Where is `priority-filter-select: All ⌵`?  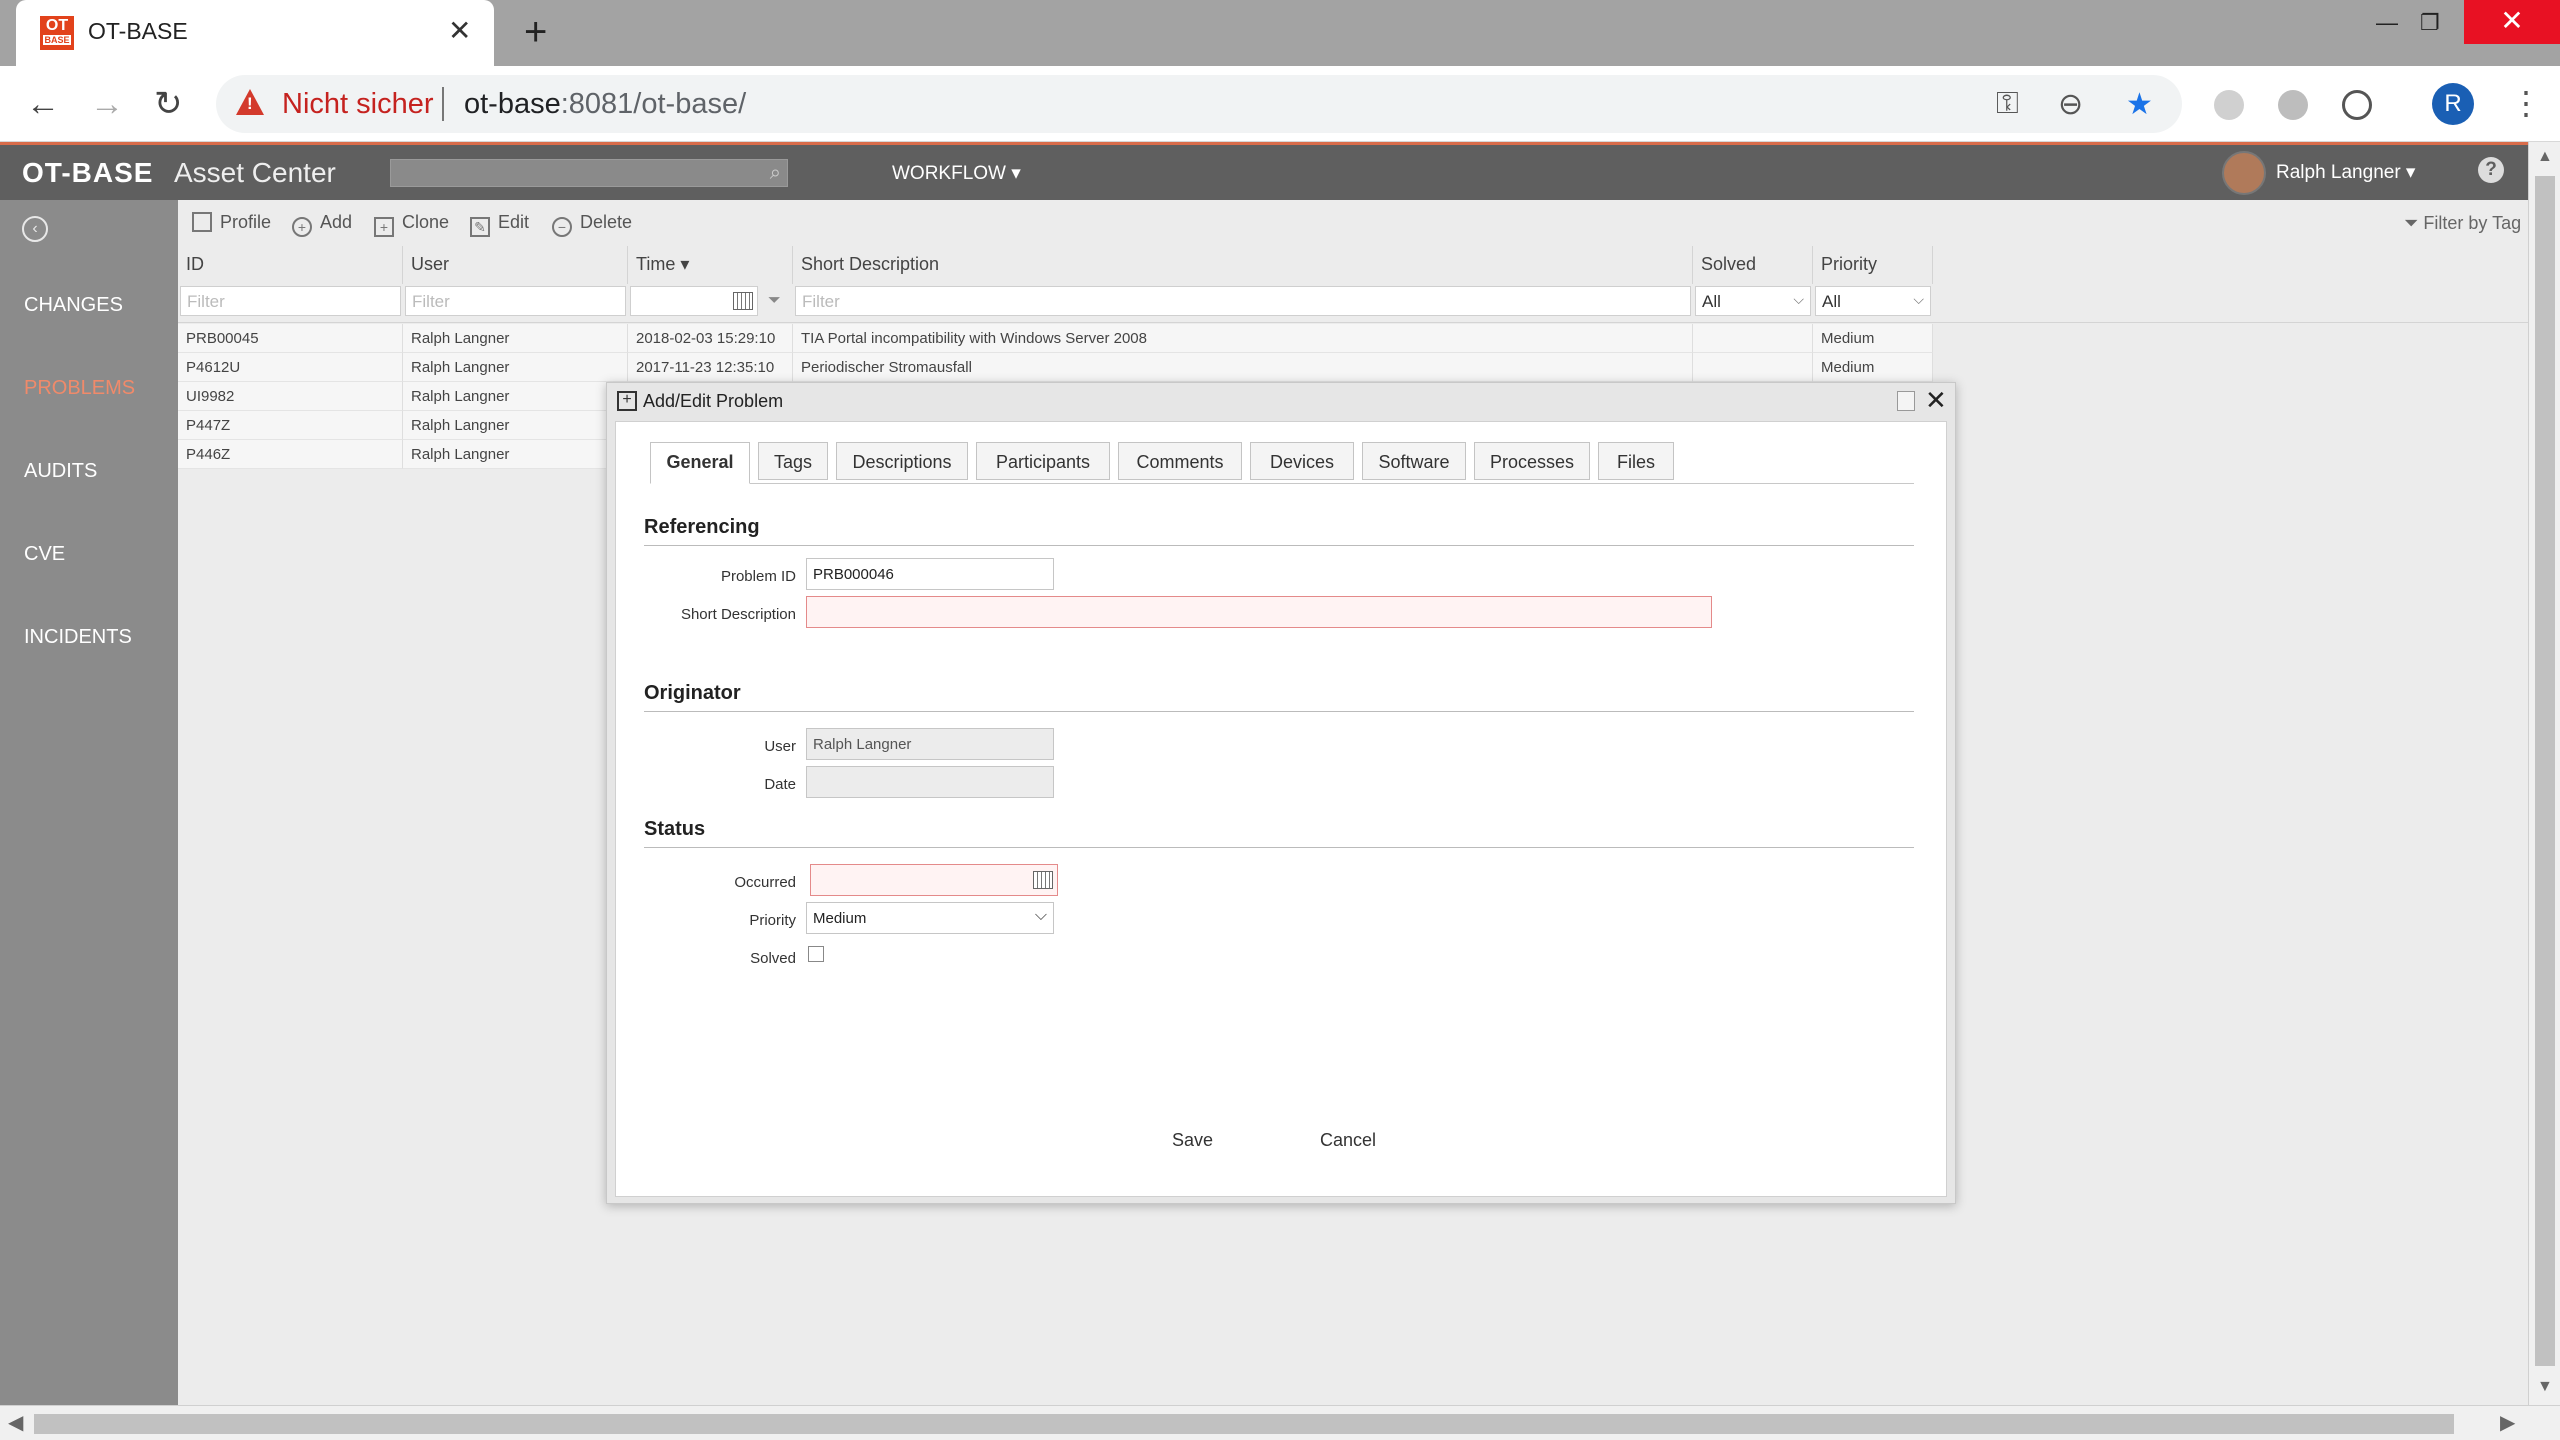 priority-filter-select: All ⌵ is located at coordinates (1873, 301).